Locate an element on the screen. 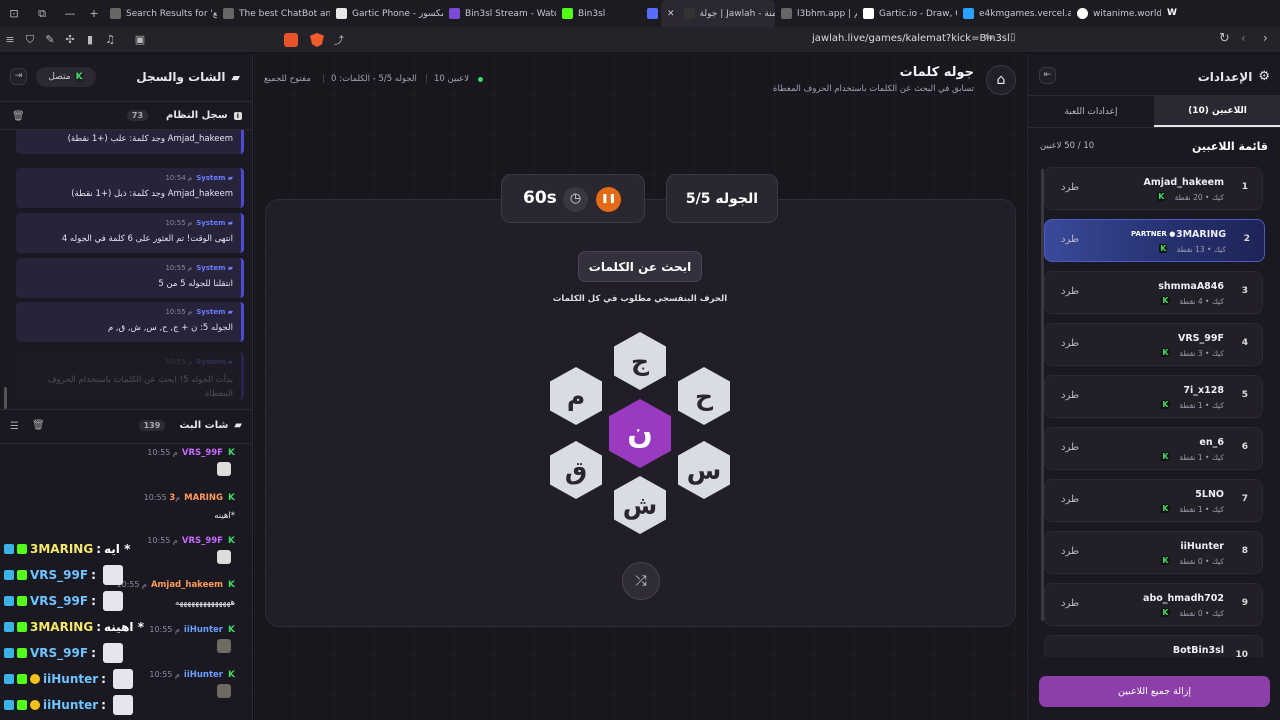 The height and width of the screenshot is (720, 1280). player-row: 10 BotBin3sl is located at coordinates (1153, 646).